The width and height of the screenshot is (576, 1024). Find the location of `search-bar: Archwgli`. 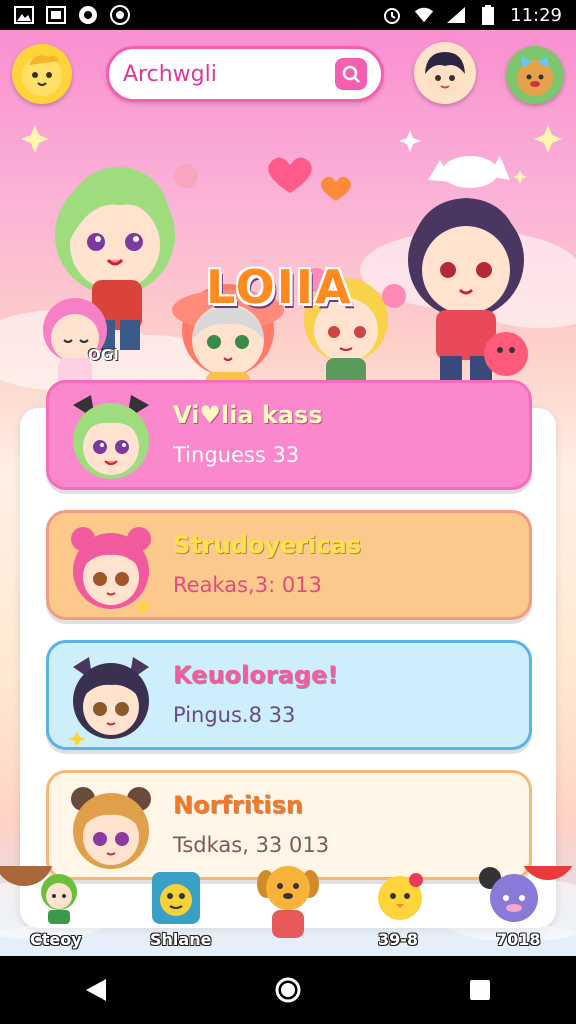

search-bar: Archwgli is located at coordinates (245, 74).